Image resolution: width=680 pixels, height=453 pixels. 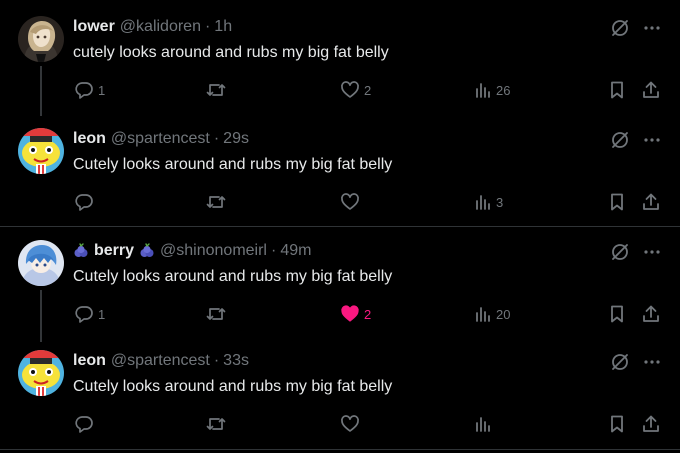 I want to click on timestamp: 49m, so click(x=295, y=251).